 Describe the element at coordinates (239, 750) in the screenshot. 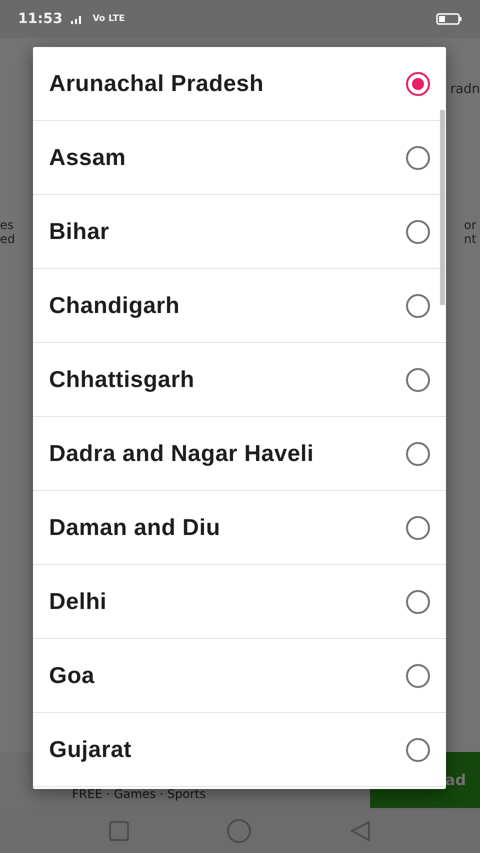

I see `state-option: Gujarat` at that location.